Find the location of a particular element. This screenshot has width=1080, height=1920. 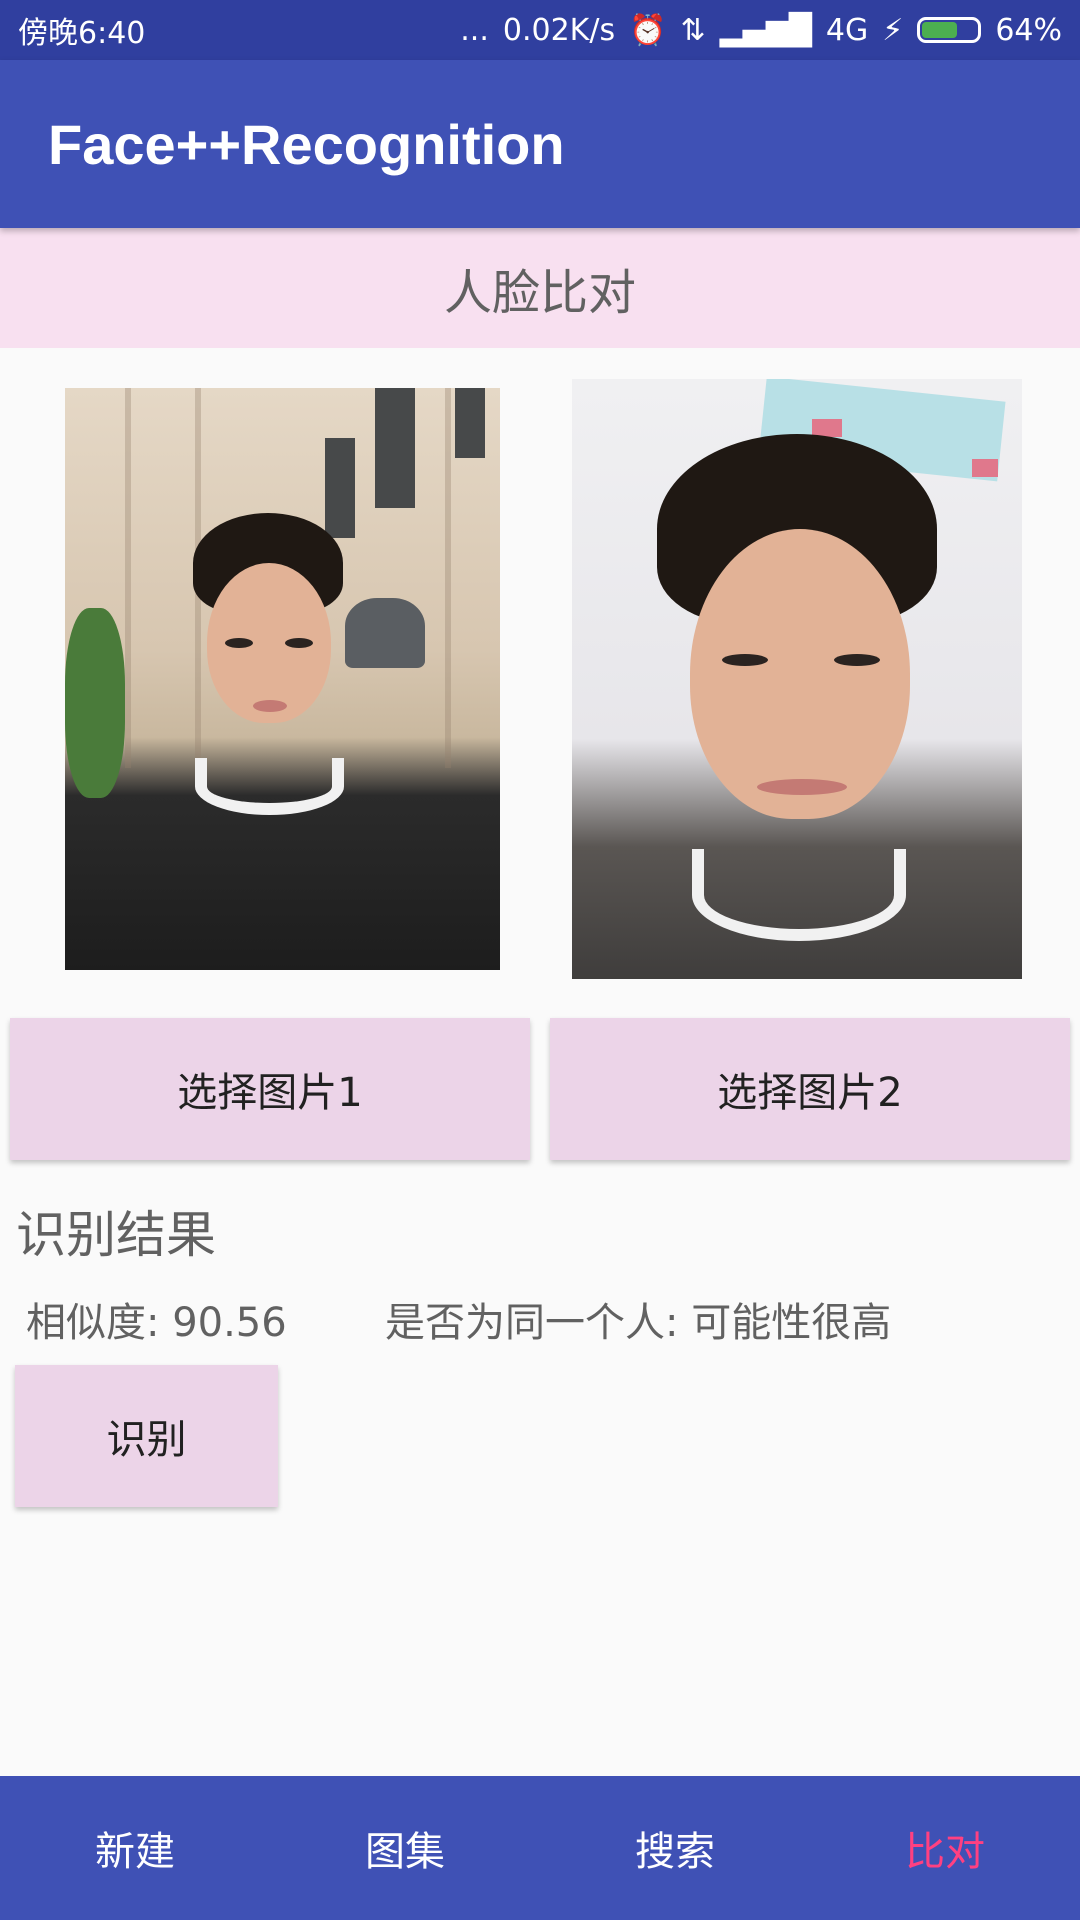

nav-item-new: 新建 is located at coordinates (135, 1848).